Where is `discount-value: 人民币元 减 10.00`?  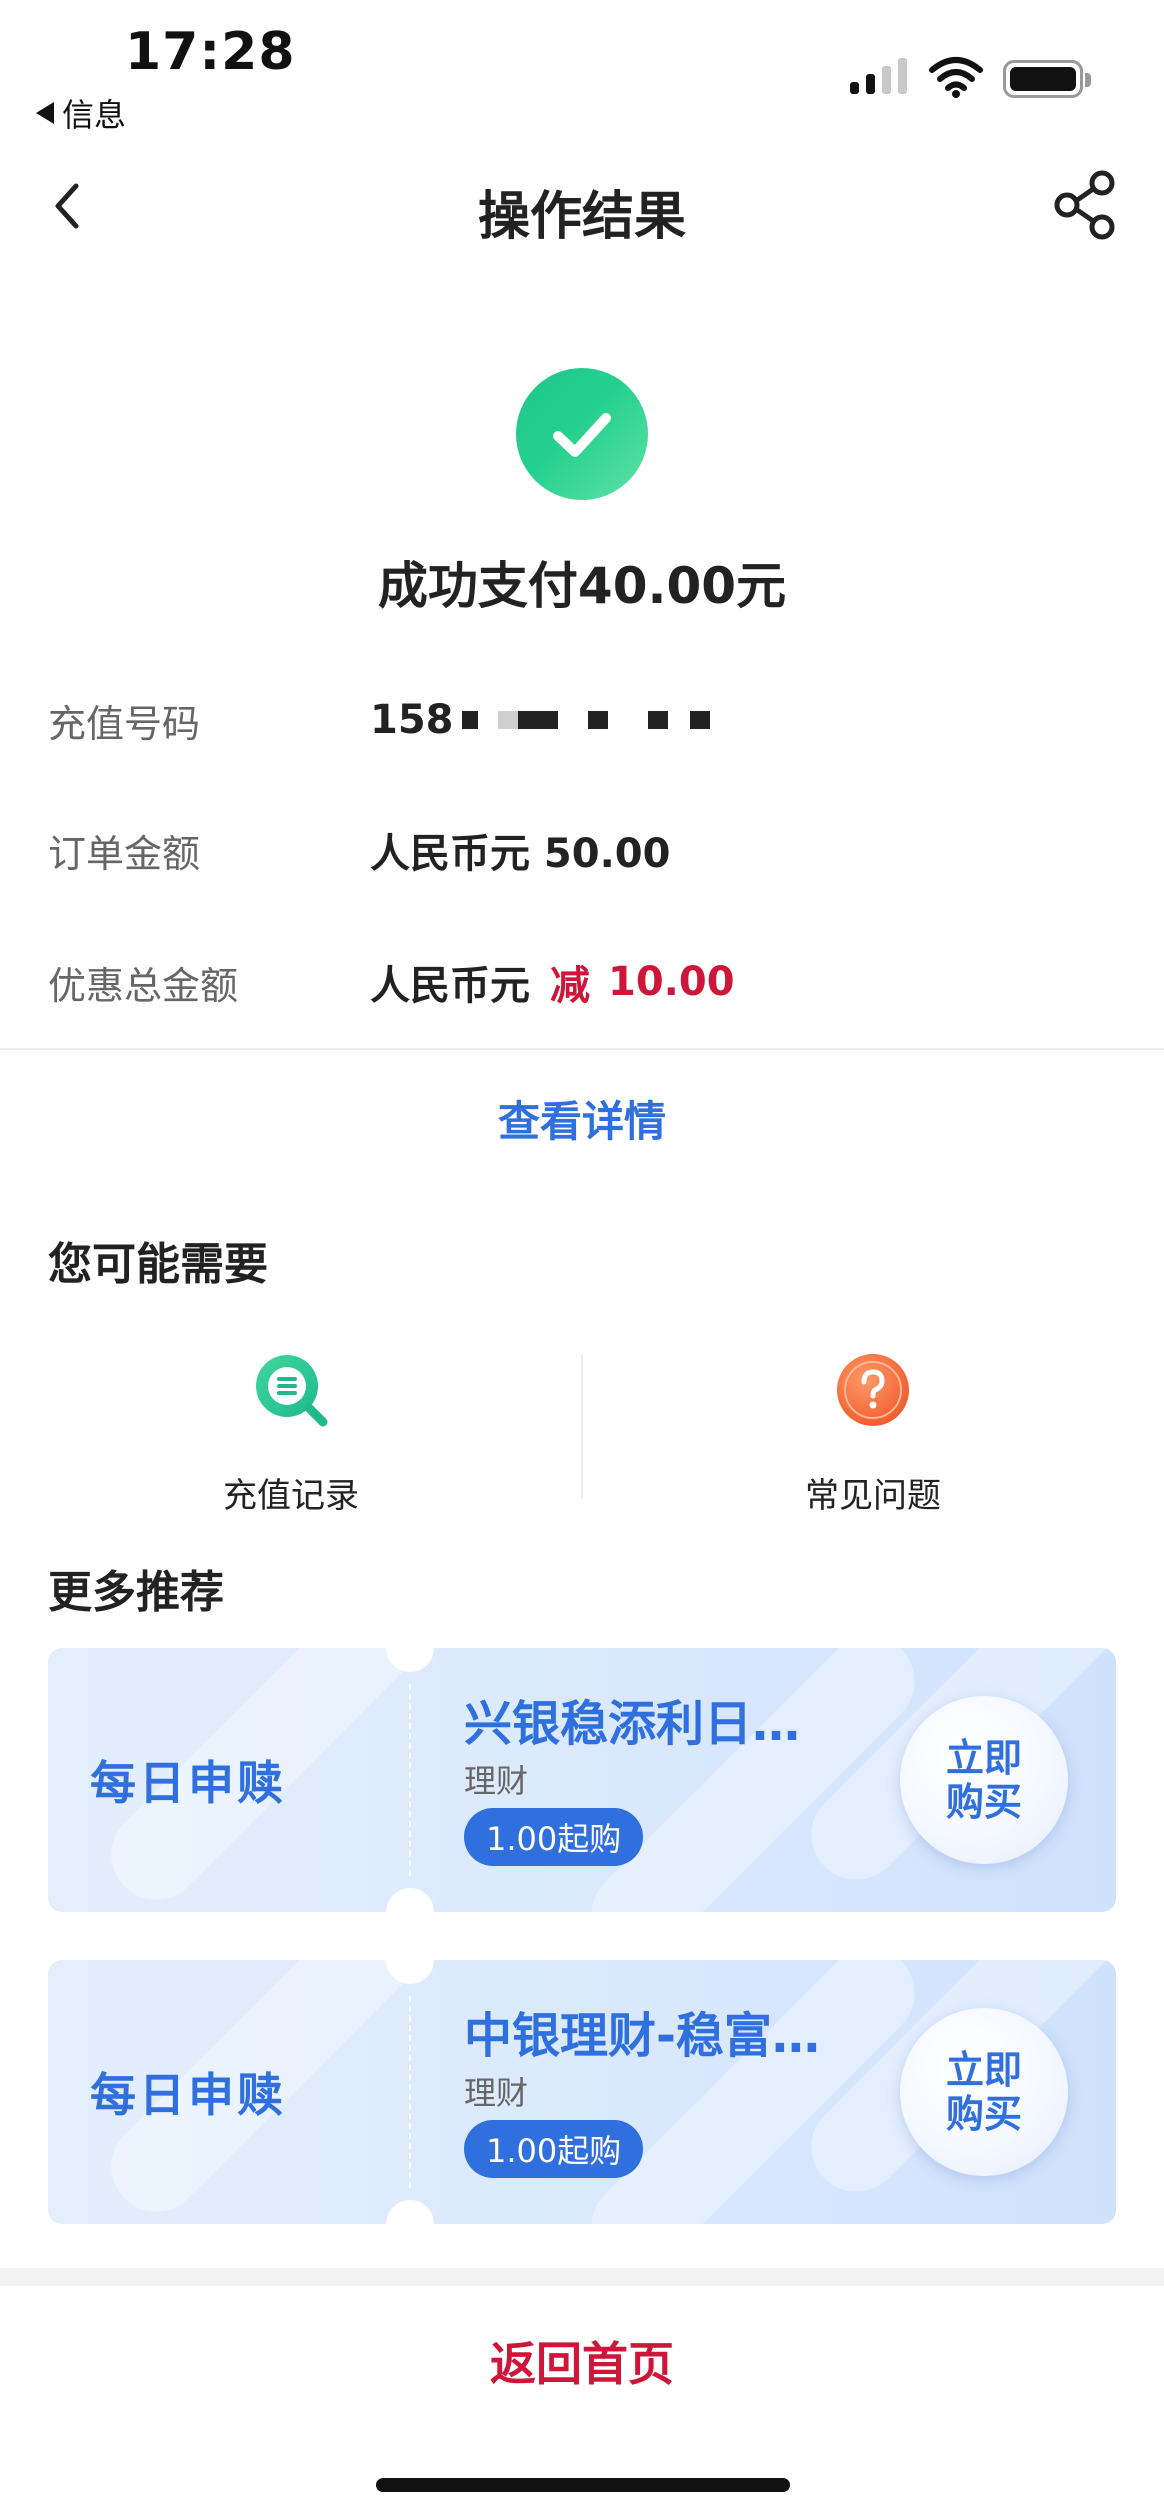
discount-value: 人民币元 减 10.00 is located at coordinates (552, 982).